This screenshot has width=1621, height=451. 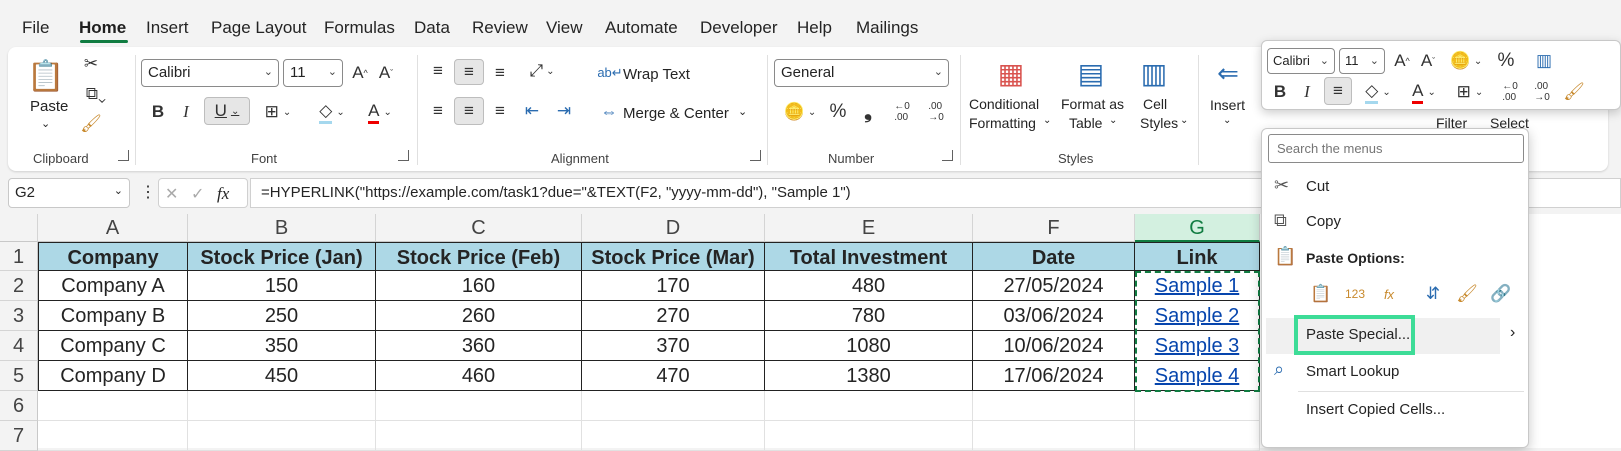 I want to click on column-header-G: G, so click(x=1197, y=228).